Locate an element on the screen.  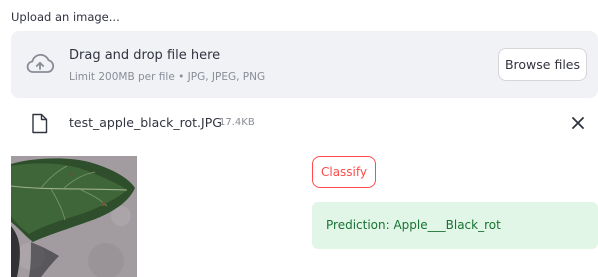
classify-button: Classify is located at coordinates (344, 172).